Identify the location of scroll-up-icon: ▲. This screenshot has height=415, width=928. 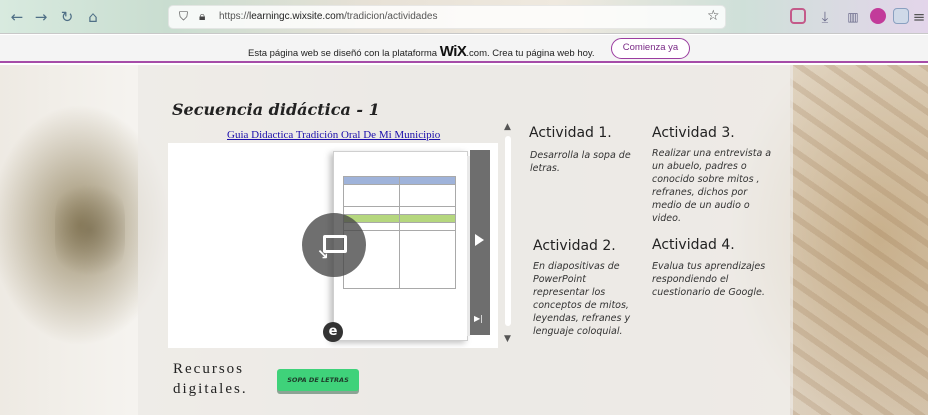
(507, 127).